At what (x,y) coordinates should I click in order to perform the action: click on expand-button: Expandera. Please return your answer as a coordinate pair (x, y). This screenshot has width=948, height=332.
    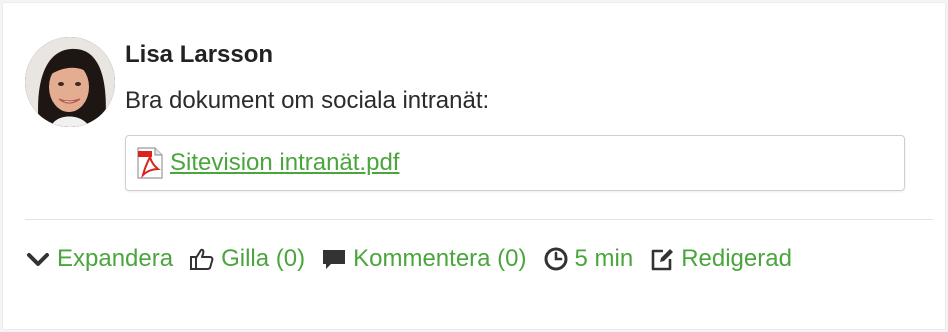
    Looking at the image, I should click on (99, 259).